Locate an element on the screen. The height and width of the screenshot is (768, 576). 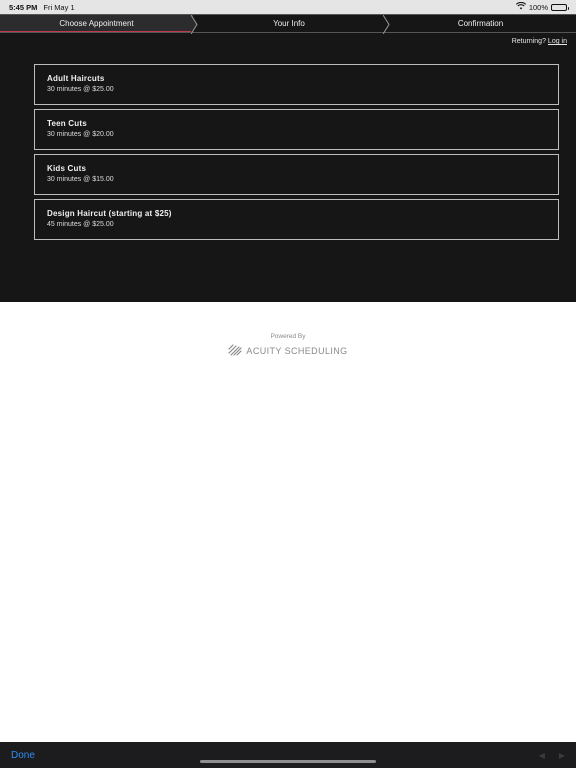
returning-text: Returning? is located at coordinates (528, 41).